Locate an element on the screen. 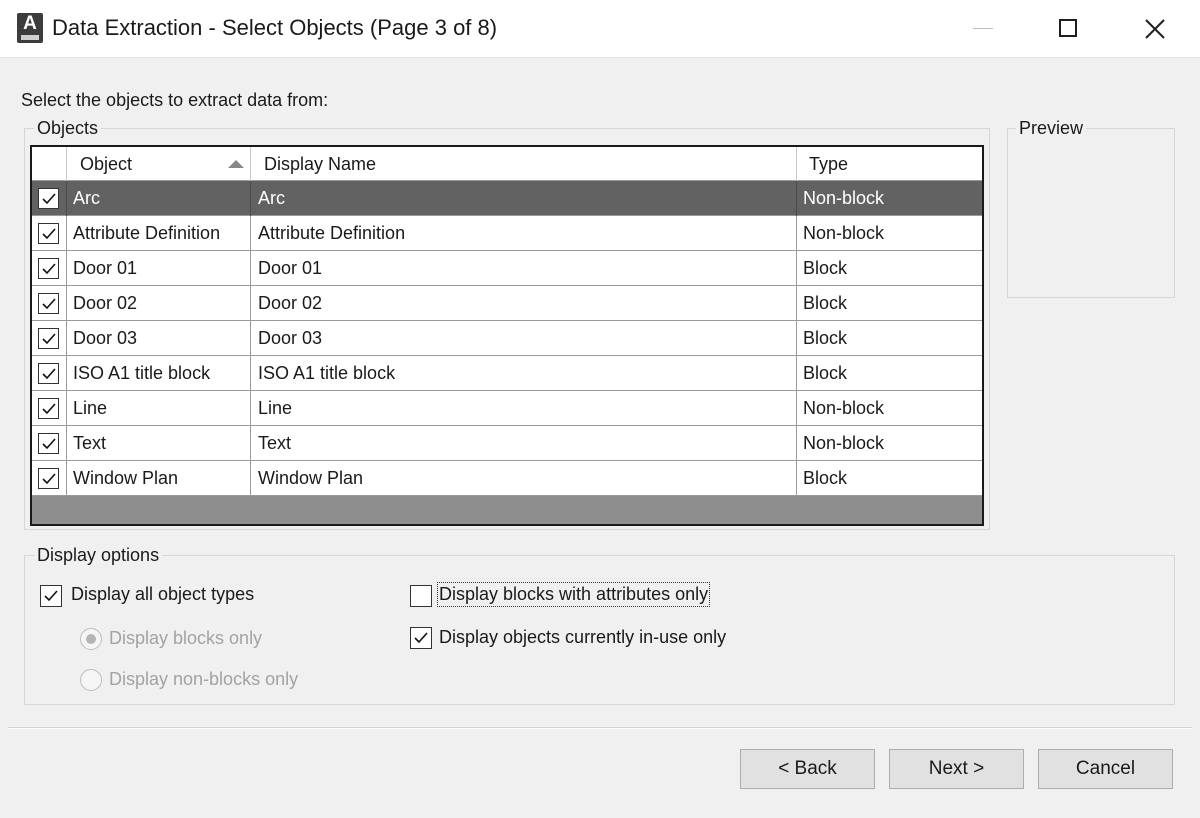 Image resolution: width=1200 pixels, height=818 pixels. display-all-object-types-checkbox is located at coordinates (51, 596).